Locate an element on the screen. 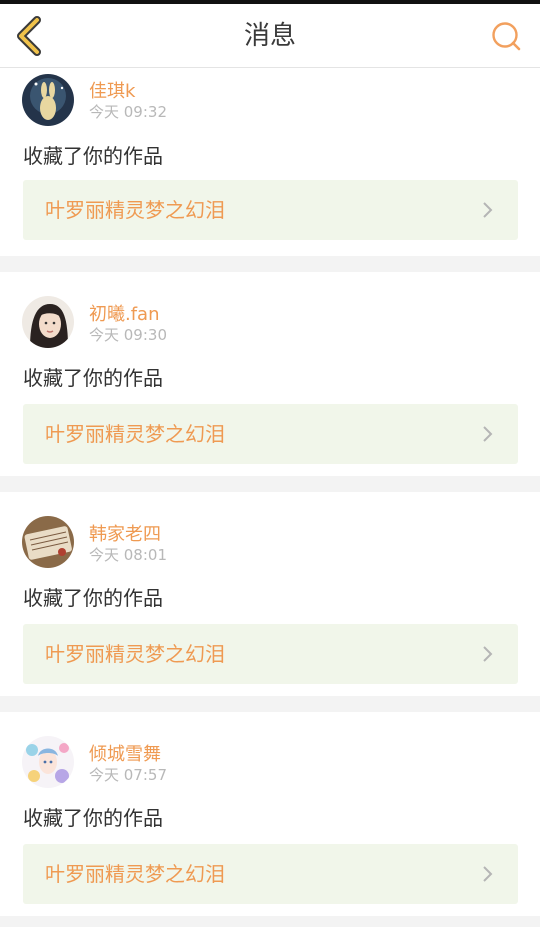 Image resolution: width=540 pixels, height=927 pixels. search-icon is located at coordinates (506, 36).